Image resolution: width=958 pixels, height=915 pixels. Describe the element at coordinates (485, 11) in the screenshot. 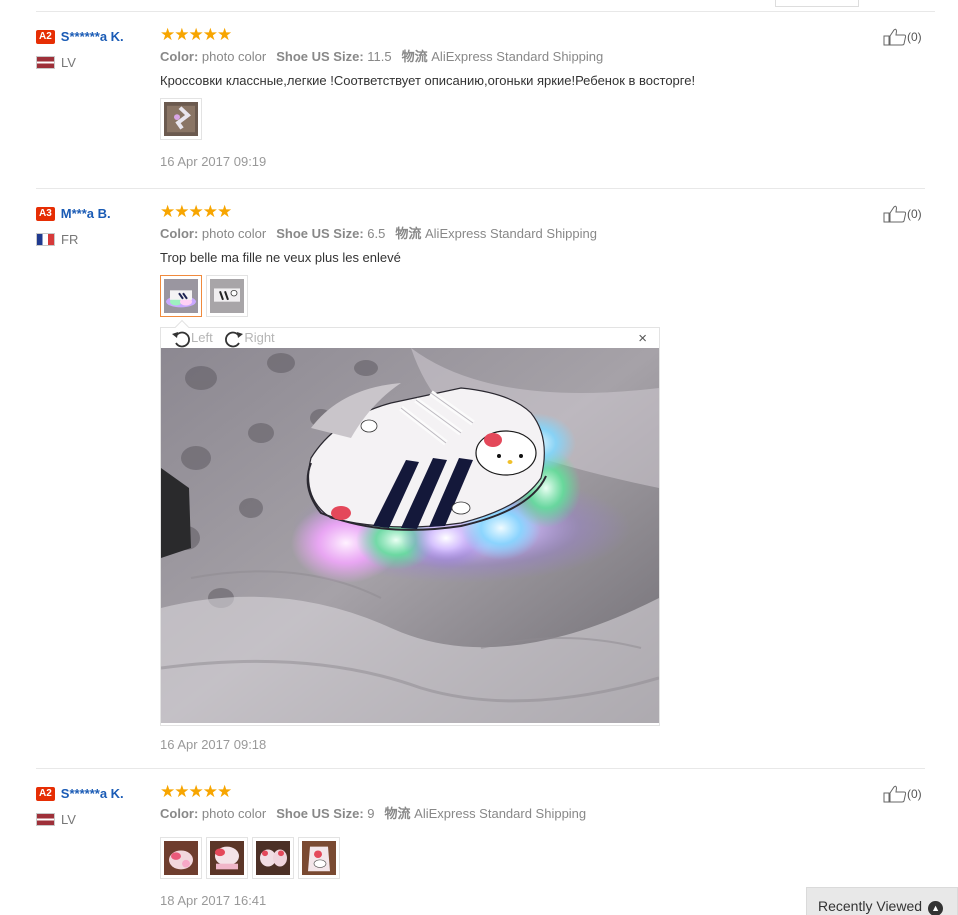

I see `top-divider` at that location.